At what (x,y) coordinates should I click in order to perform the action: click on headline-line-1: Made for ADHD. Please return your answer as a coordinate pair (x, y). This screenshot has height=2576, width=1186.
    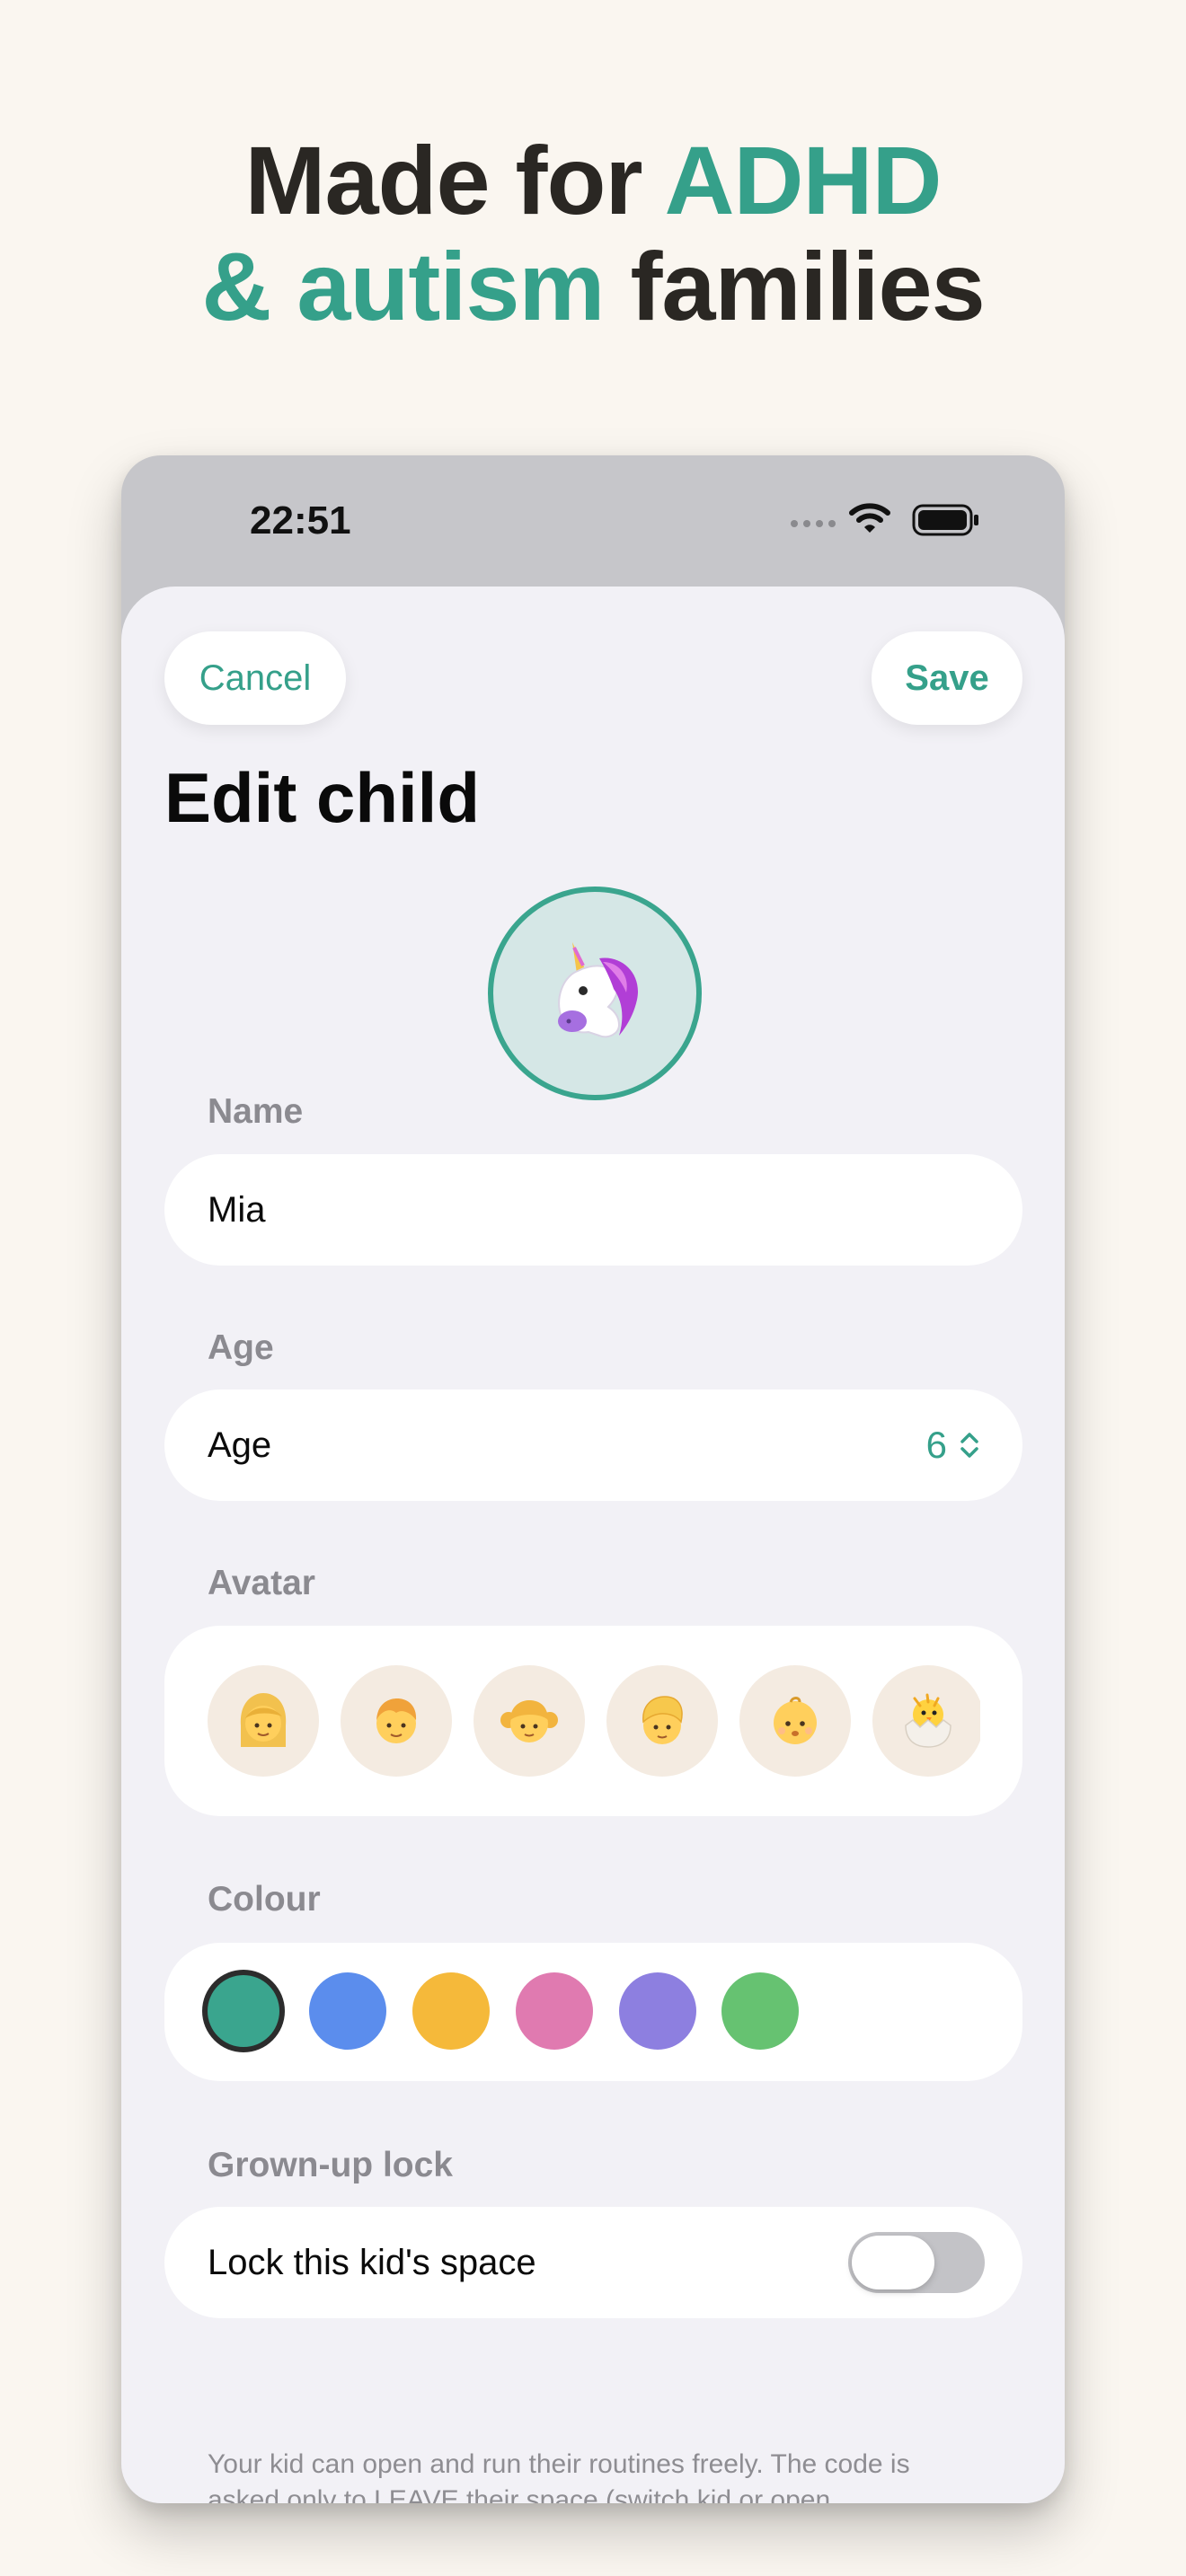
    Looking at the image, I should click on (593, 181).